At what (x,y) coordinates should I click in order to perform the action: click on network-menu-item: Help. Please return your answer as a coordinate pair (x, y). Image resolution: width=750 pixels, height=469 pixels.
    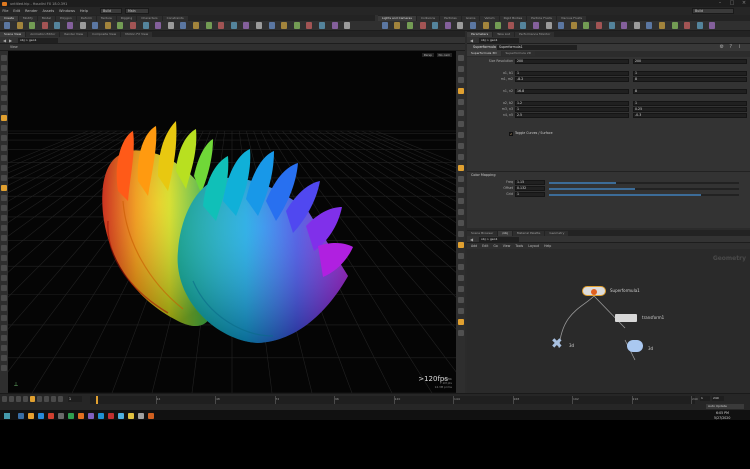
    Looking at the image, I should click on (547, 246).